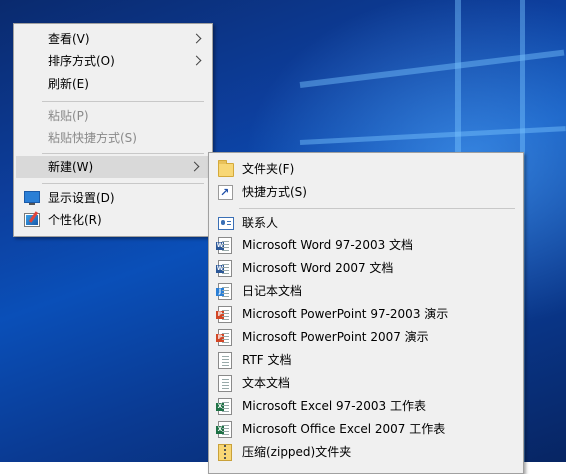  I want to click on menu-item-personalize: 个性化(R), so click(113, 220).